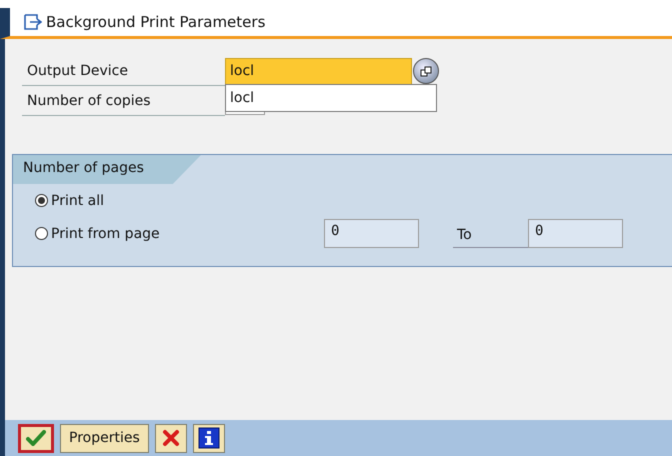  I want to click on group-title: Number of pages, so click(107, 169).